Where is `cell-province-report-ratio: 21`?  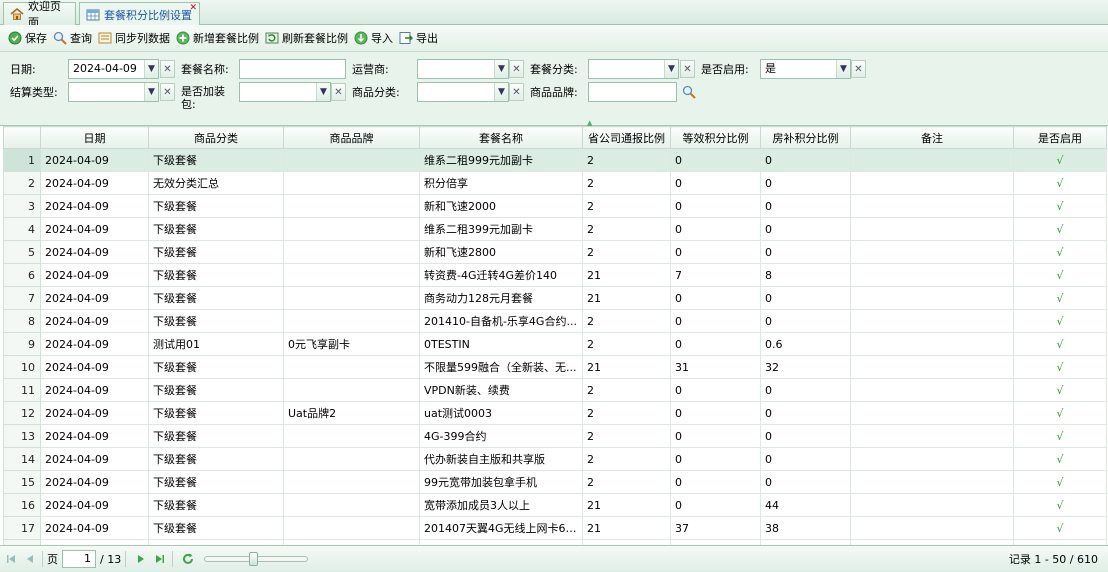 cell-province-report-ratio: 21 is located at coordinates (626, 528).